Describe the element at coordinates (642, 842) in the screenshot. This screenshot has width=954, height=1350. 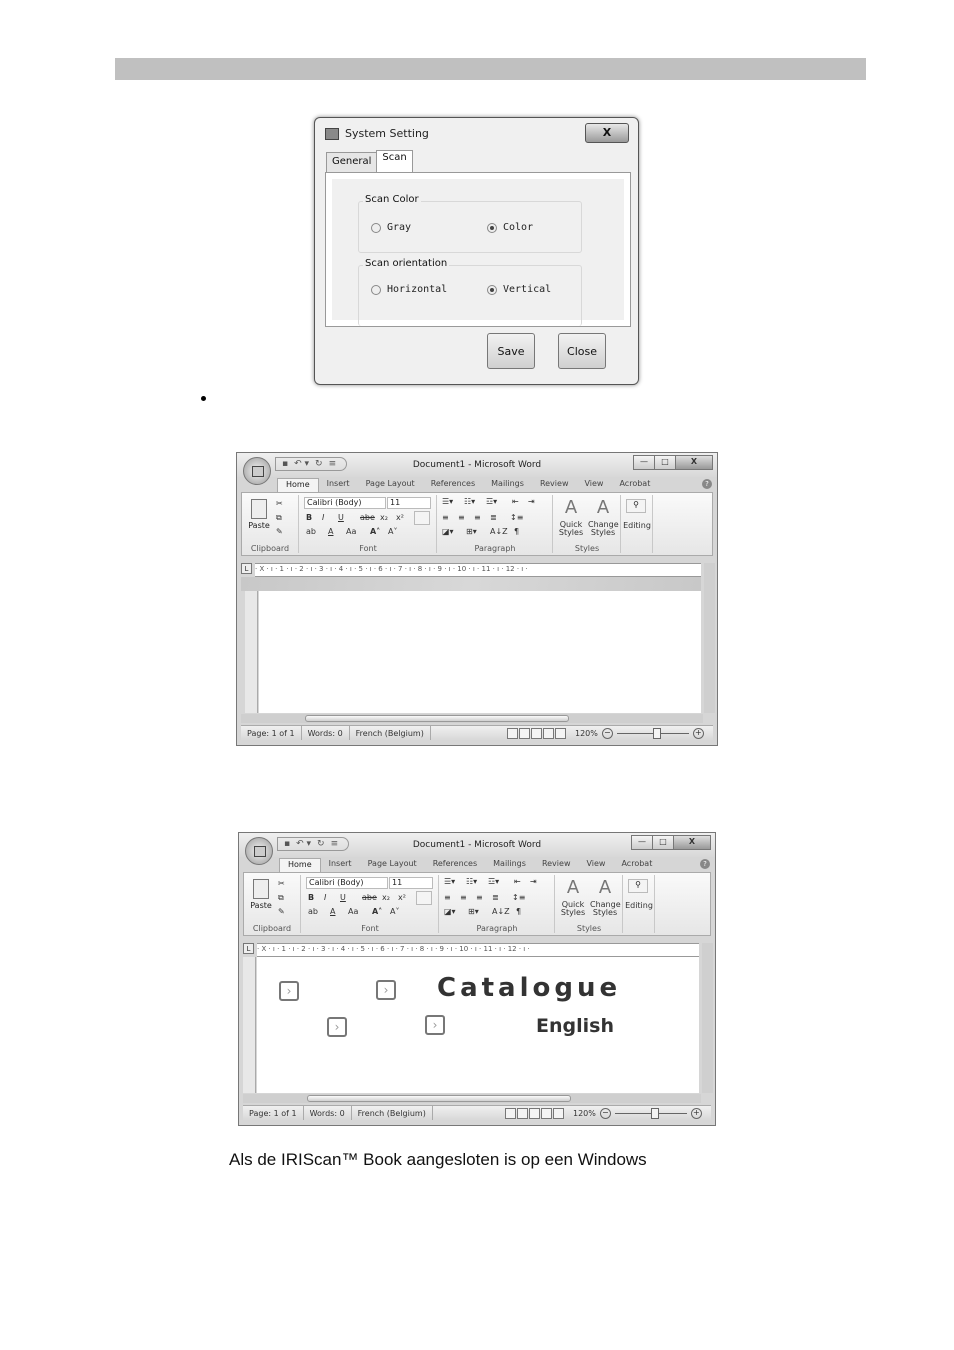
I see `minimize-icon: —` at that location.